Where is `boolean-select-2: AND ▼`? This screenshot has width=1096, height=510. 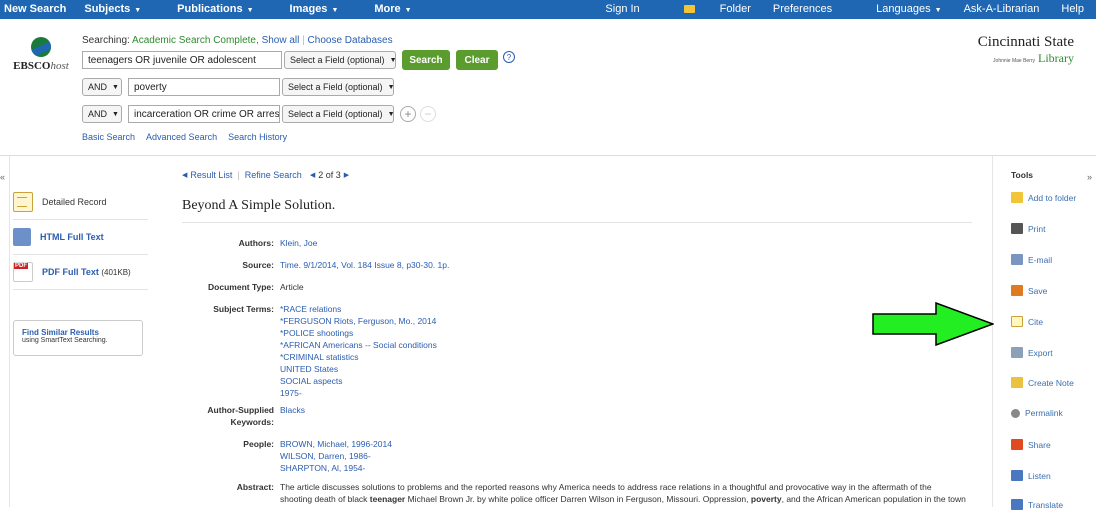 boolean-select-2: AND ▼ is located at coordinates (102, 87).